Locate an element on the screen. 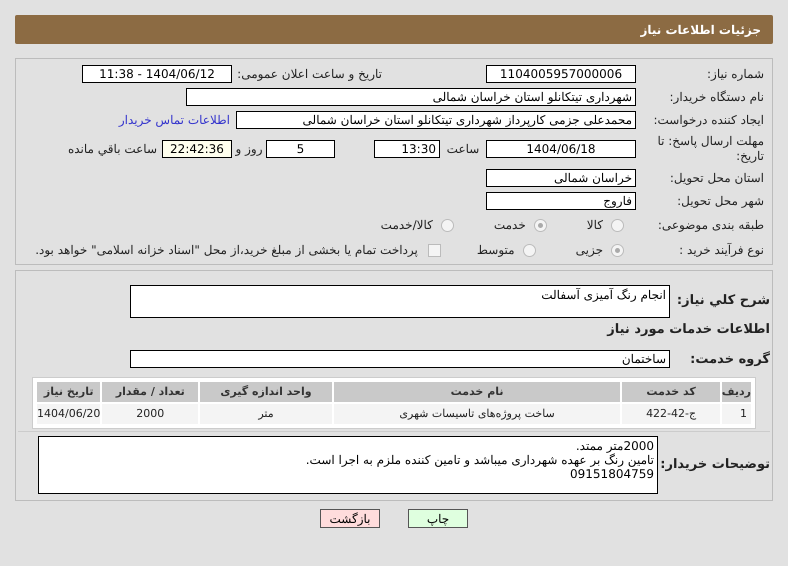 This screenshot has width=788, height=566. field-label: شماره نیاز: is located at coordinates (735, 74).